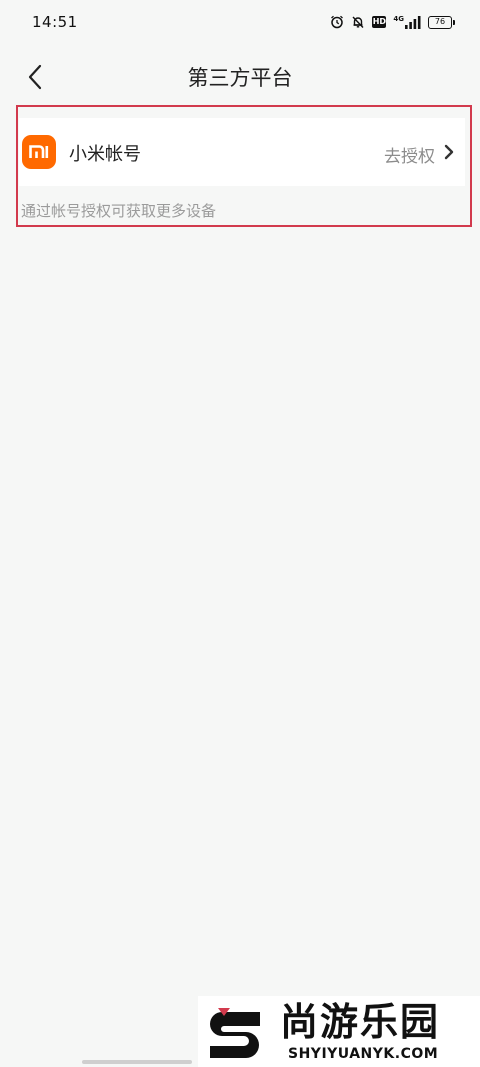  Describe the element at coordinates (392, 21) in the screenshot. I see `status-icons: HD 4G 76` at that location.